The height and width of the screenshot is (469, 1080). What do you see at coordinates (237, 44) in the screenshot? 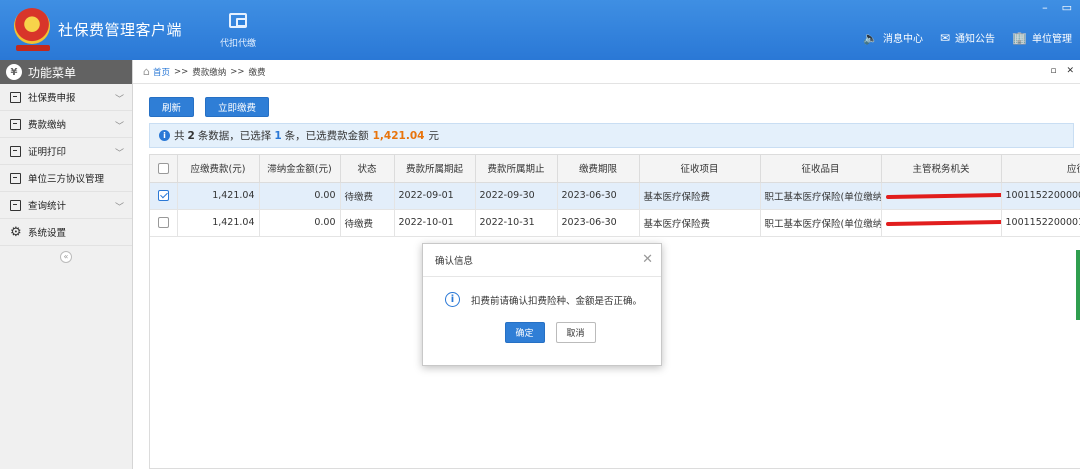
I see `topnav-withholding-label: 代扣代缴` at bounding box center [237, 44].